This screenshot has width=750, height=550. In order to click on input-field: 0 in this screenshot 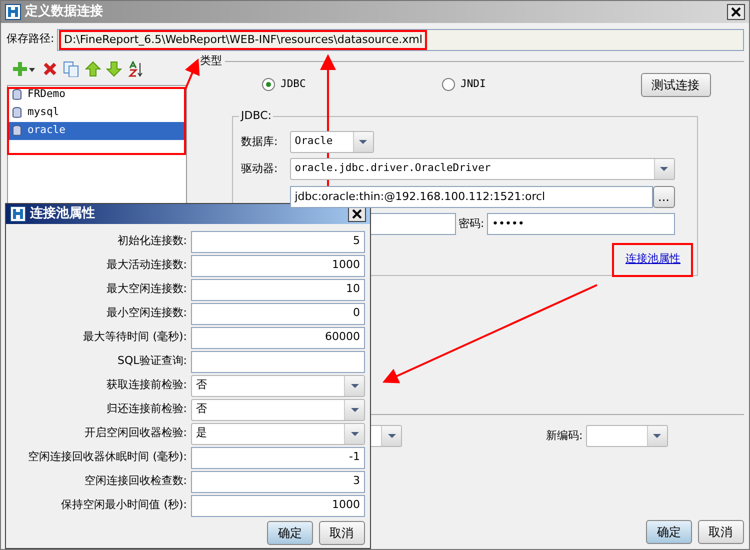, I will do `click(278, 313)`.